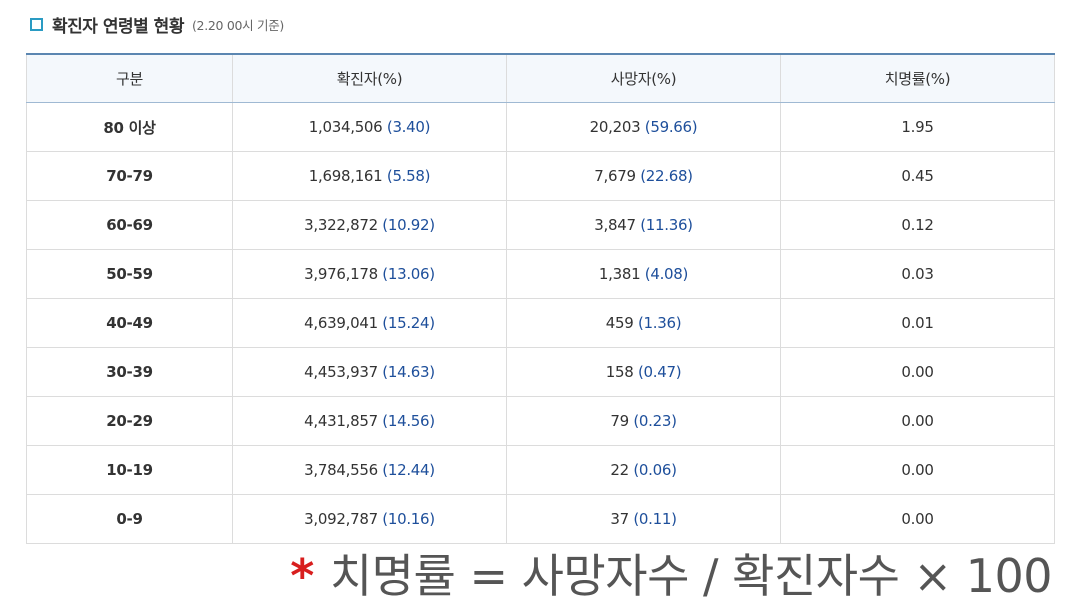  What do you see at coordinates (341, 225) in the screenshot?
I see `cases-value: 3,322,872` at bounding box center [341, 225].